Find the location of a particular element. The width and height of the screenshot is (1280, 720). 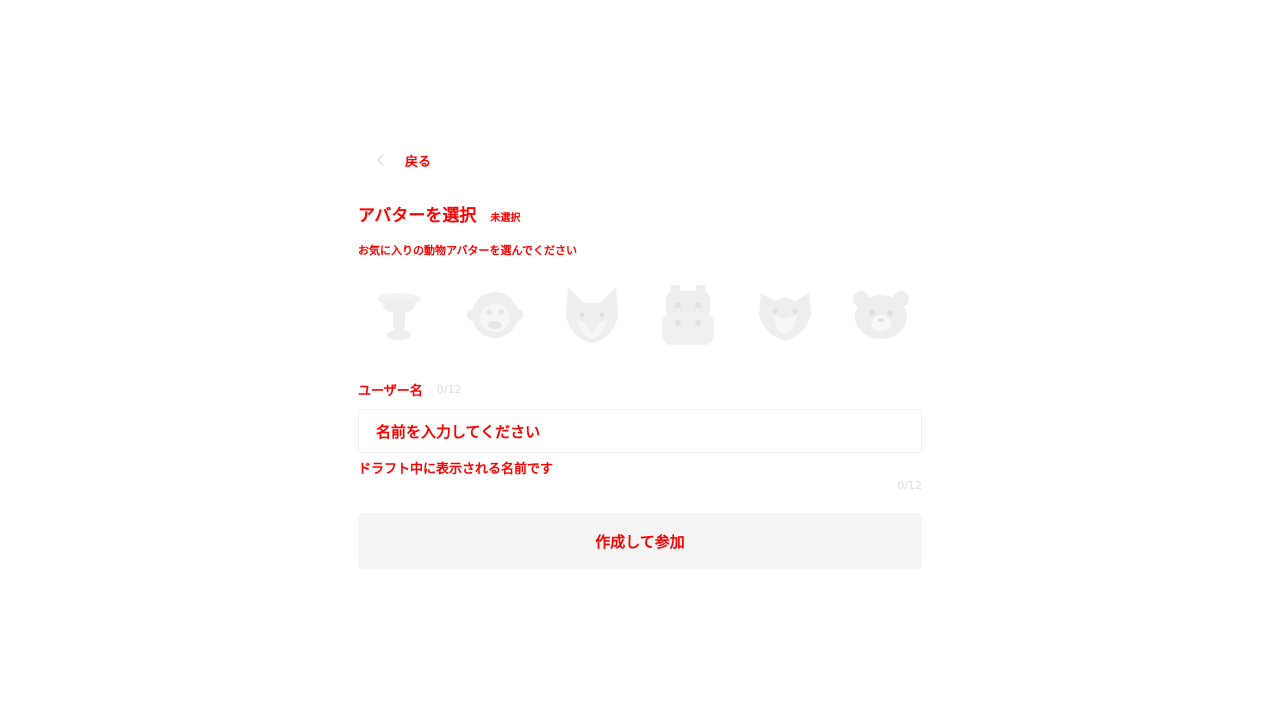

back-button: 戻る is located at coordinates (647, 160).